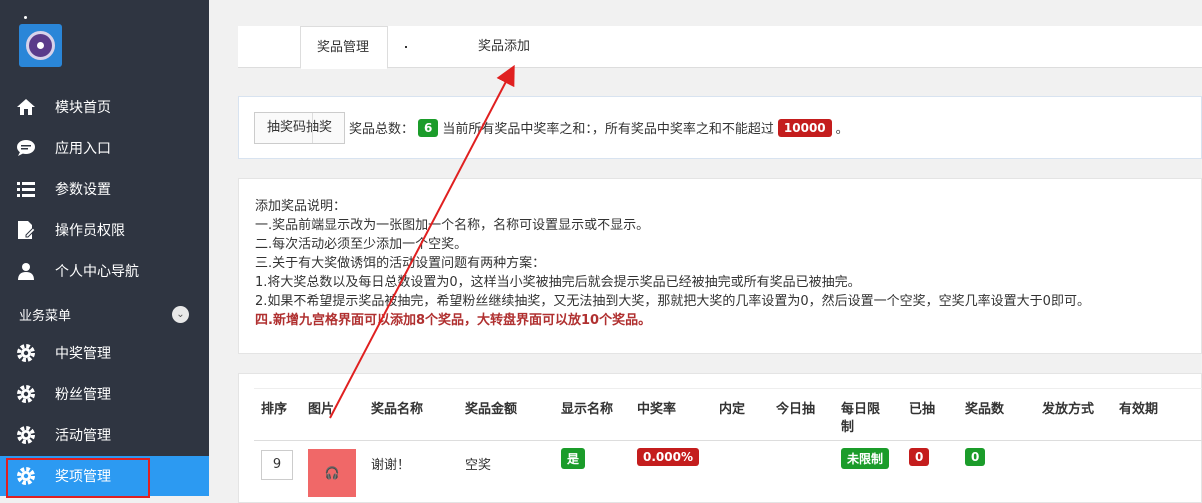  I want to click on draw-code-button: 抽奖码抽奖, so click(299, 128).